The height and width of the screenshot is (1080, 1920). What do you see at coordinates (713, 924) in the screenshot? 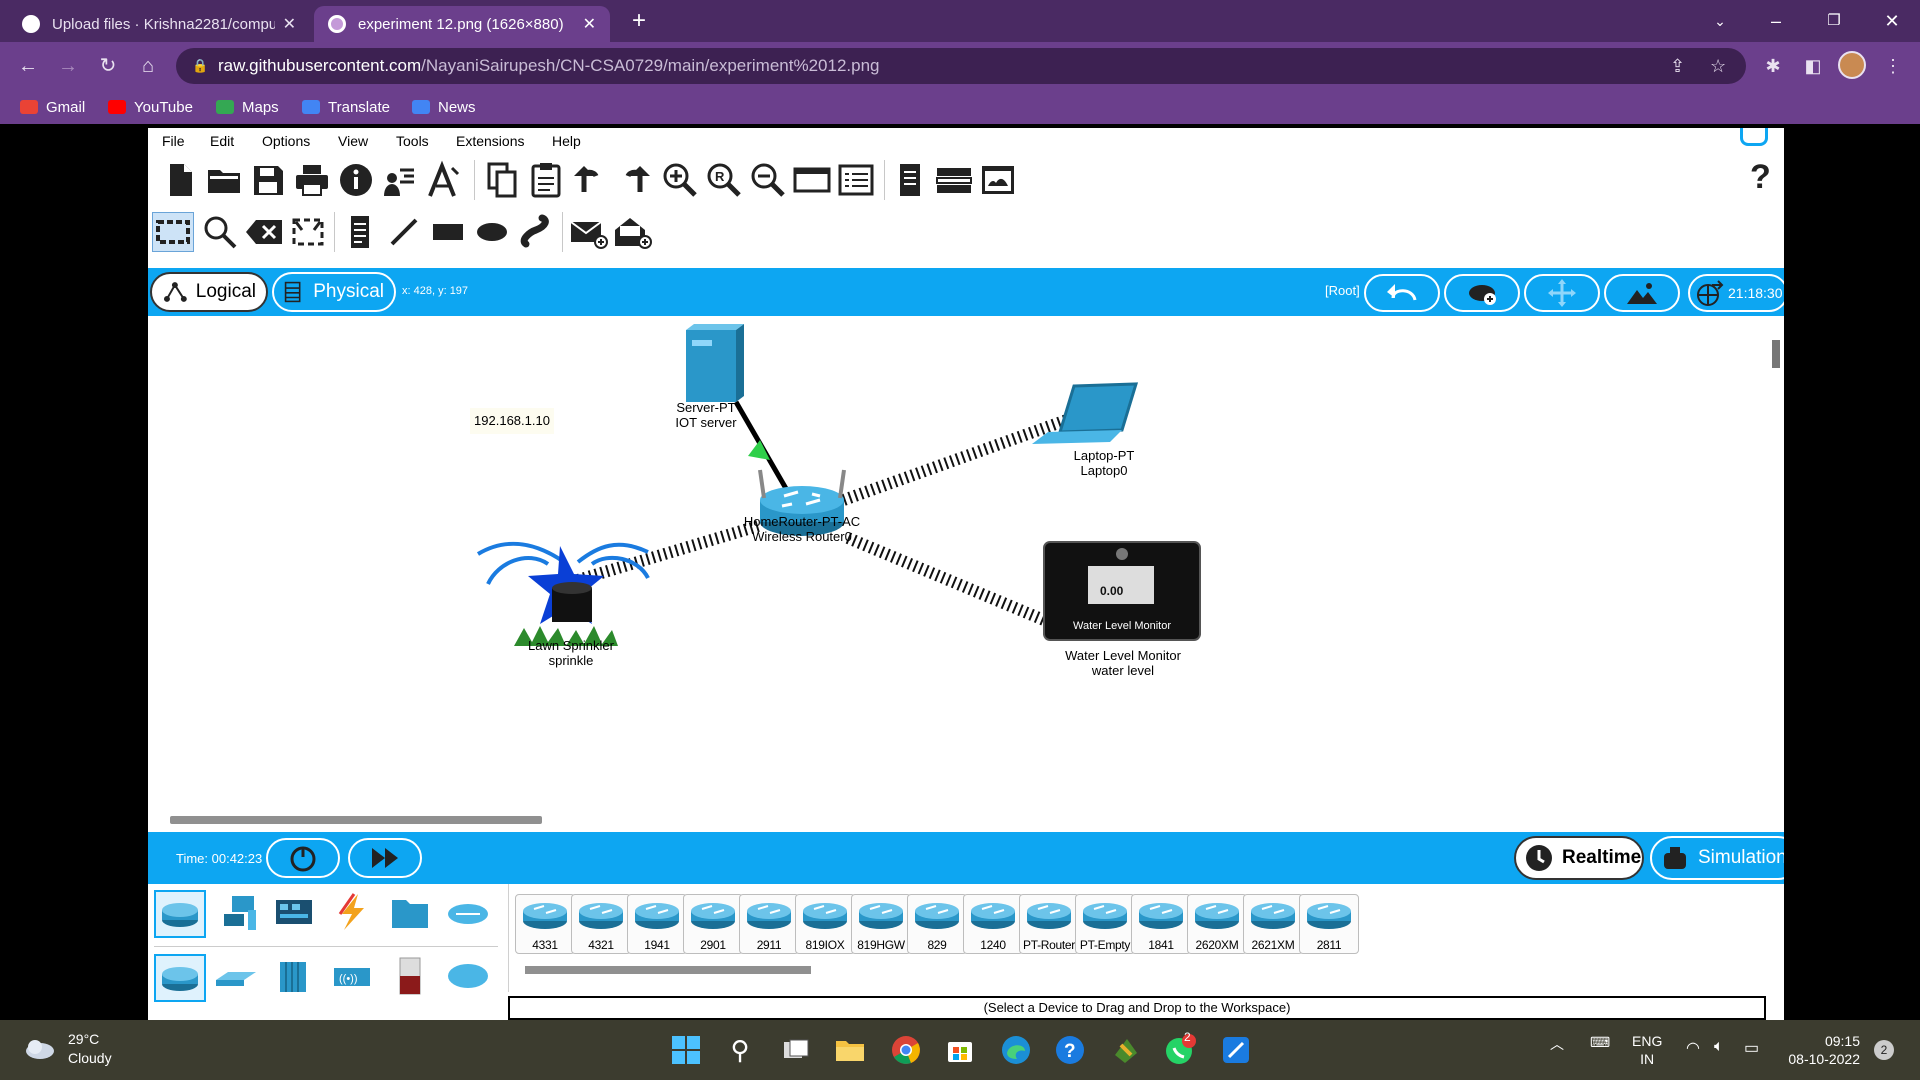
I see `device-model-tile: 2901` at bounding box center [713, 924].